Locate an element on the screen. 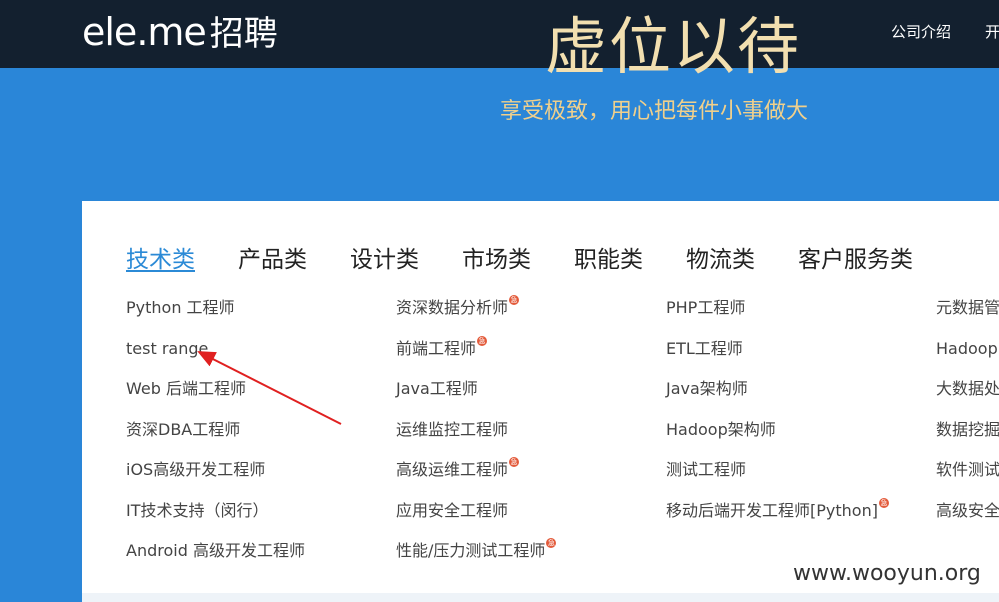  job-link: 移动后端开发工程师[Python] 急 is located at coordinates (777, 509).